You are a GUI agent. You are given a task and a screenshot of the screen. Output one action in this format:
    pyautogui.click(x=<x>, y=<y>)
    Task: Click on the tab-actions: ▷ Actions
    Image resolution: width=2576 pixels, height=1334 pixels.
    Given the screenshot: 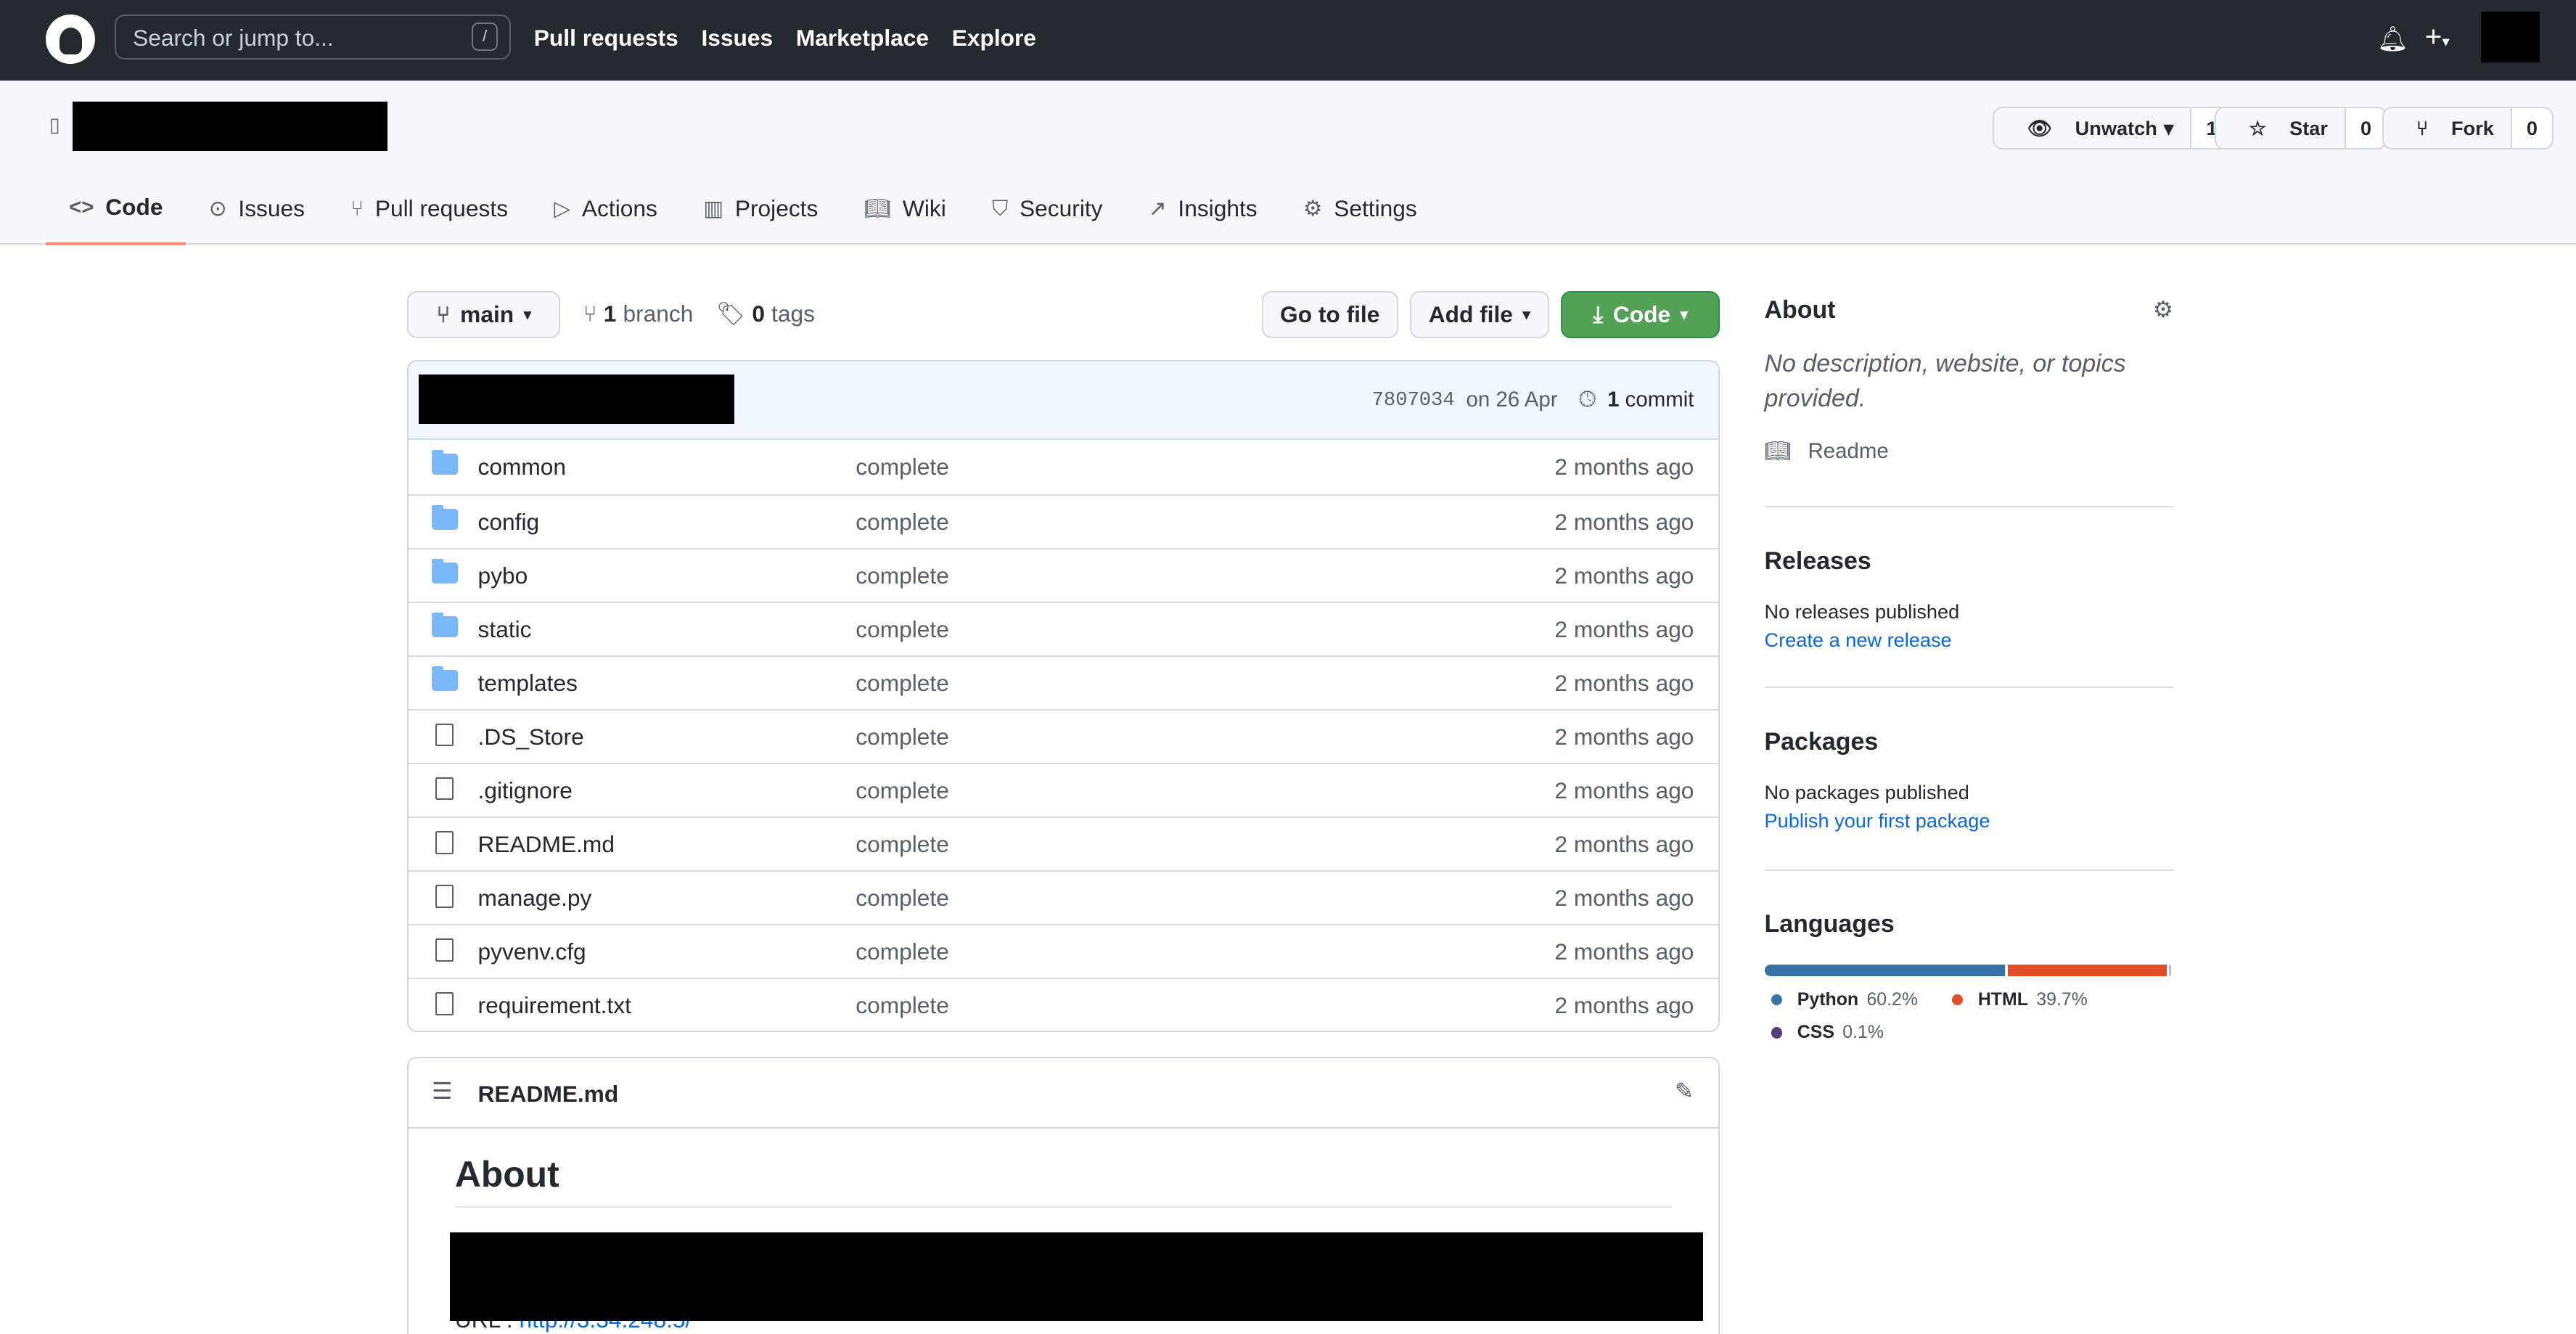 What is the action you would take?
    pyautogui.click(x=606, y=210)
    